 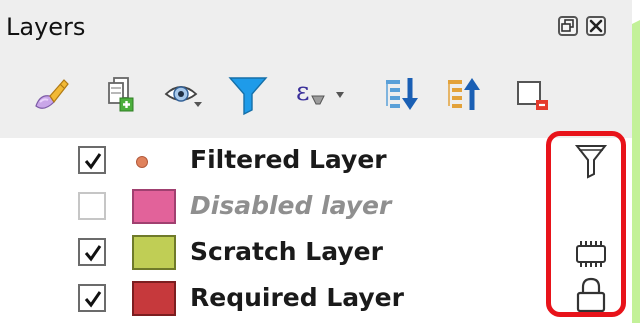 What do you see at coordinates (586, 224) in the screenshot?
I see `indicators-highlight` at bounding box center [586, 224].